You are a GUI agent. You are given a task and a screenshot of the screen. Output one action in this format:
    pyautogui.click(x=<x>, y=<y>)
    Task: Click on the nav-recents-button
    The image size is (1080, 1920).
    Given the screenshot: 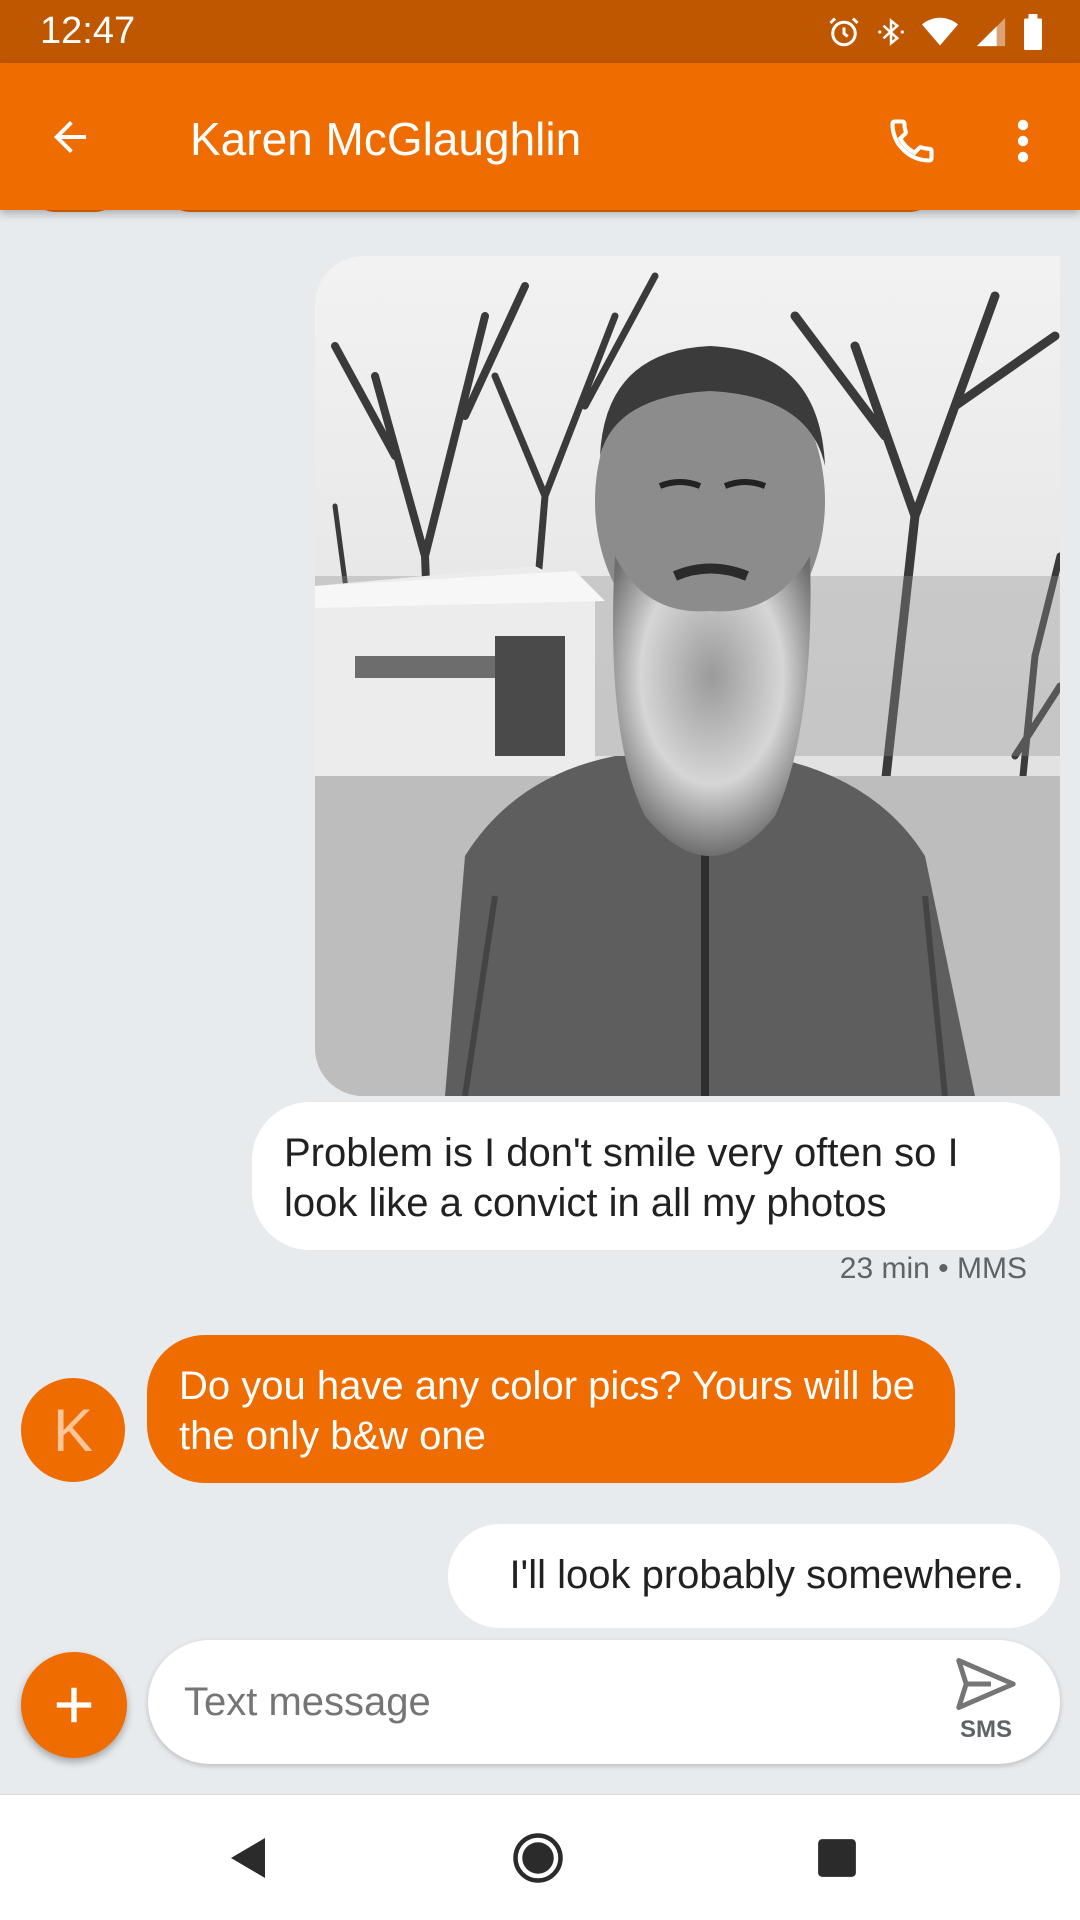 What is the action you would take?
    pyautogui.click(x=837, y=1858)
    